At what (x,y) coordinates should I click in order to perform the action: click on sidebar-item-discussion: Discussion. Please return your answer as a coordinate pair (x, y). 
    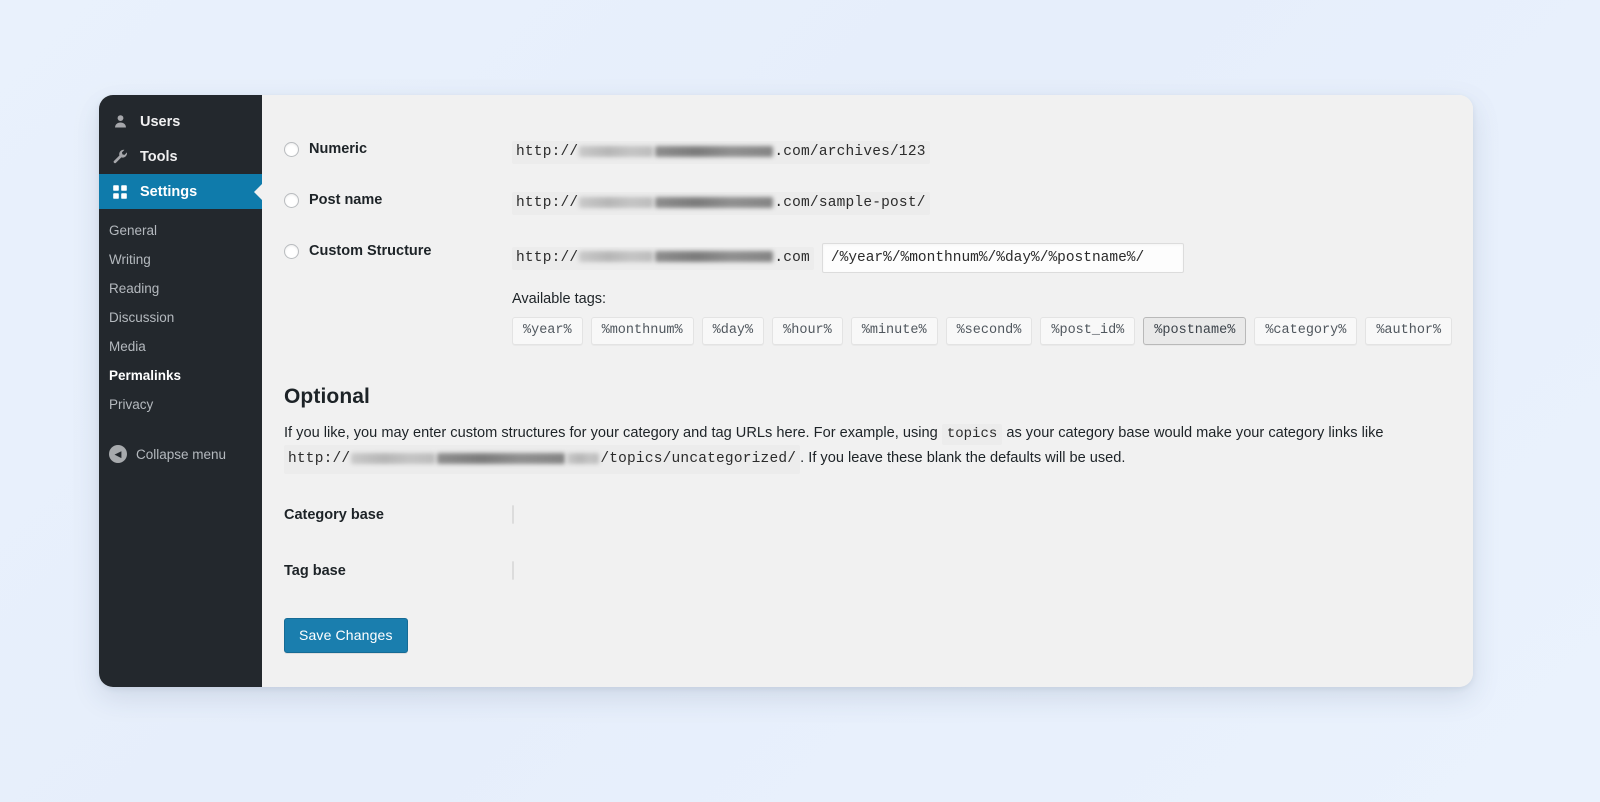
    Looking at the image, I should click on (180, 317).